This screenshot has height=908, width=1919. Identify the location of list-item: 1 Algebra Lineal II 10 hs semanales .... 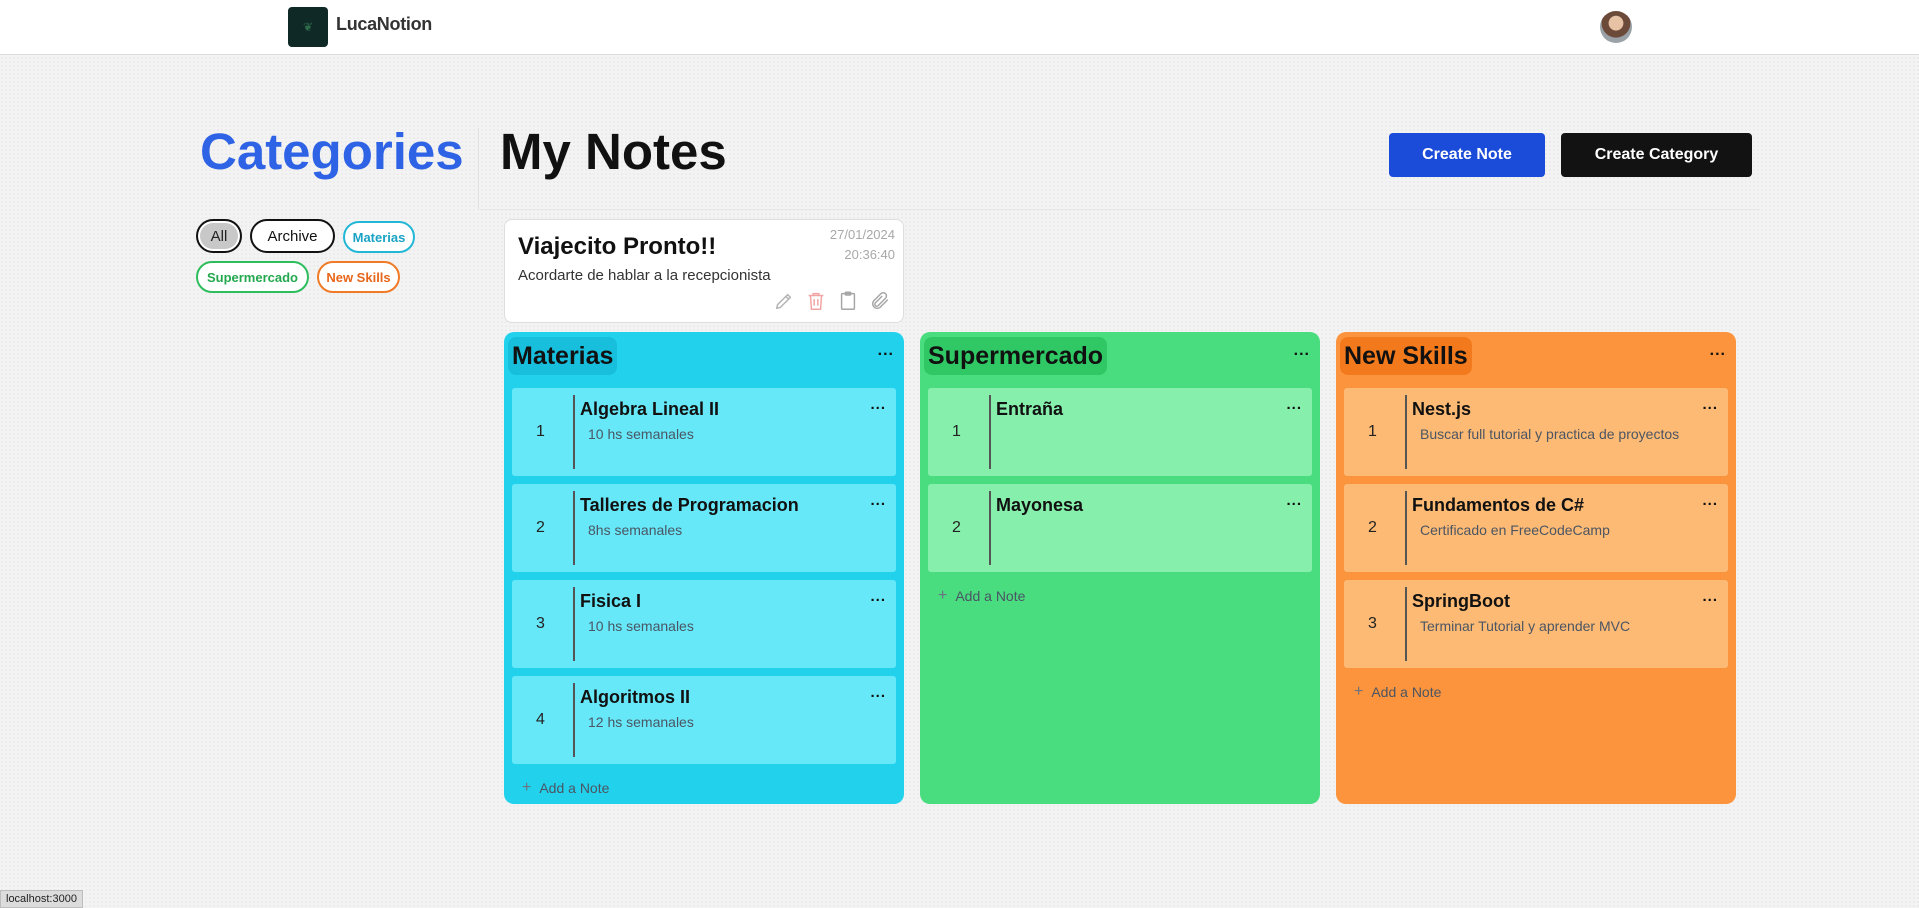
(704, 432).